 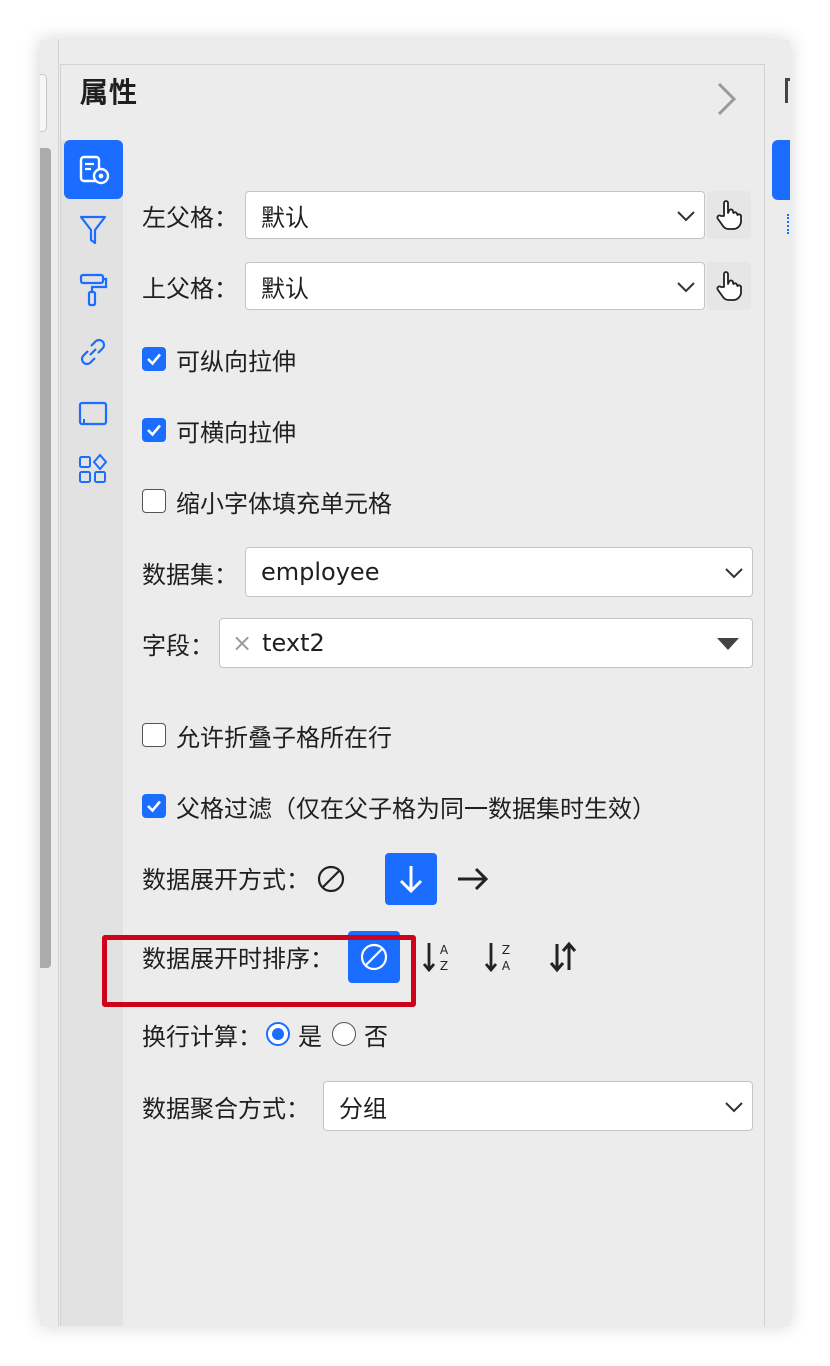 I want to click on sort-az-icon: A Z, so click(x=435, y=958).